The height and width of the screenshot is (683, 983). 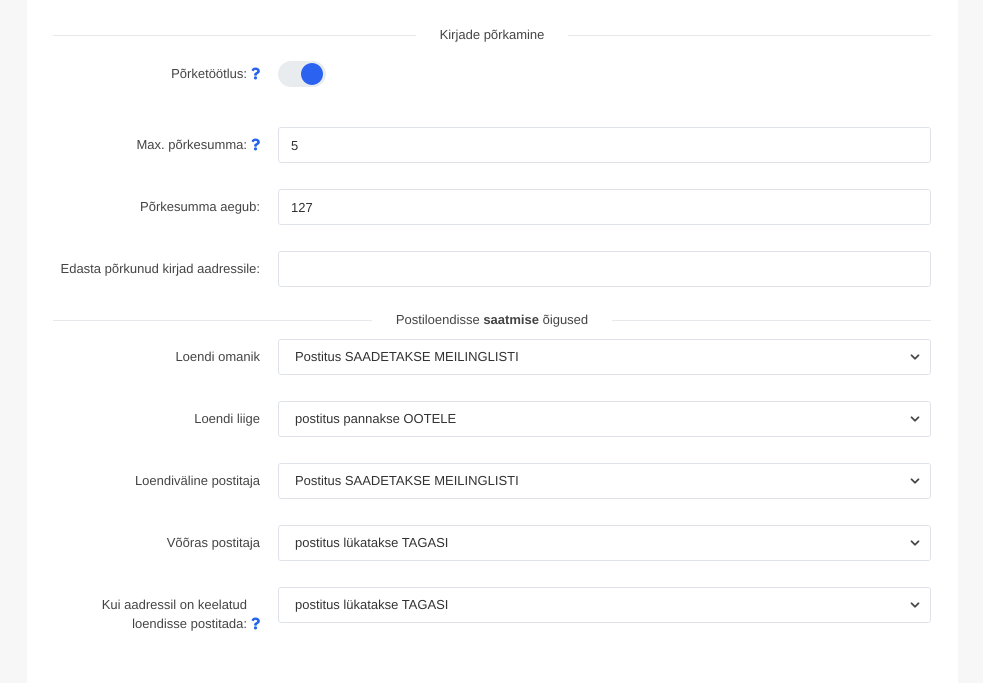 I want to click on field-label: Loendiväline postitaja, so click(x=197, y=481).